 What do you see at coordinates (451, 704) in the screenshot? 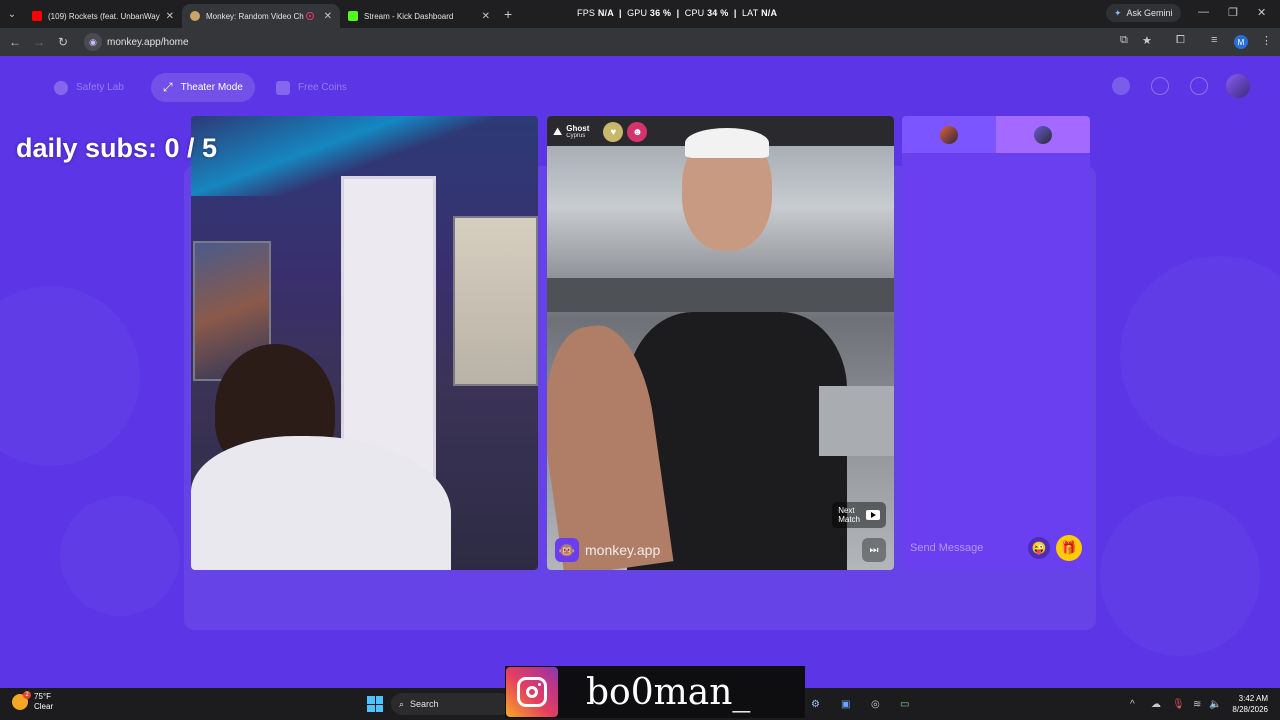
I see `taskbar-search: ⌕ Search` at bounding box center [451, 704].